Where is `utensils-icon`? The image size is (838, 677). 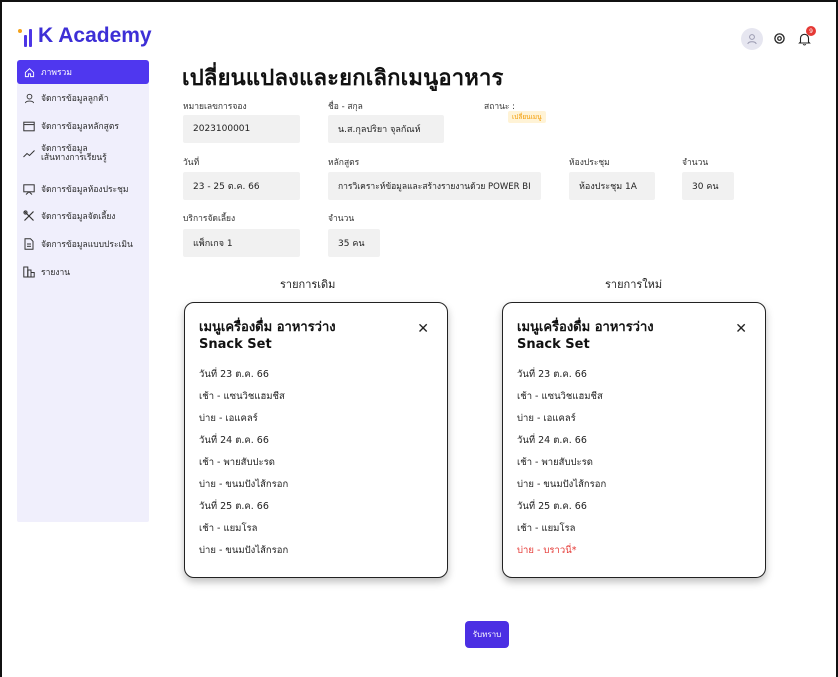
utensils-icon is located at coordinates (29, 216).